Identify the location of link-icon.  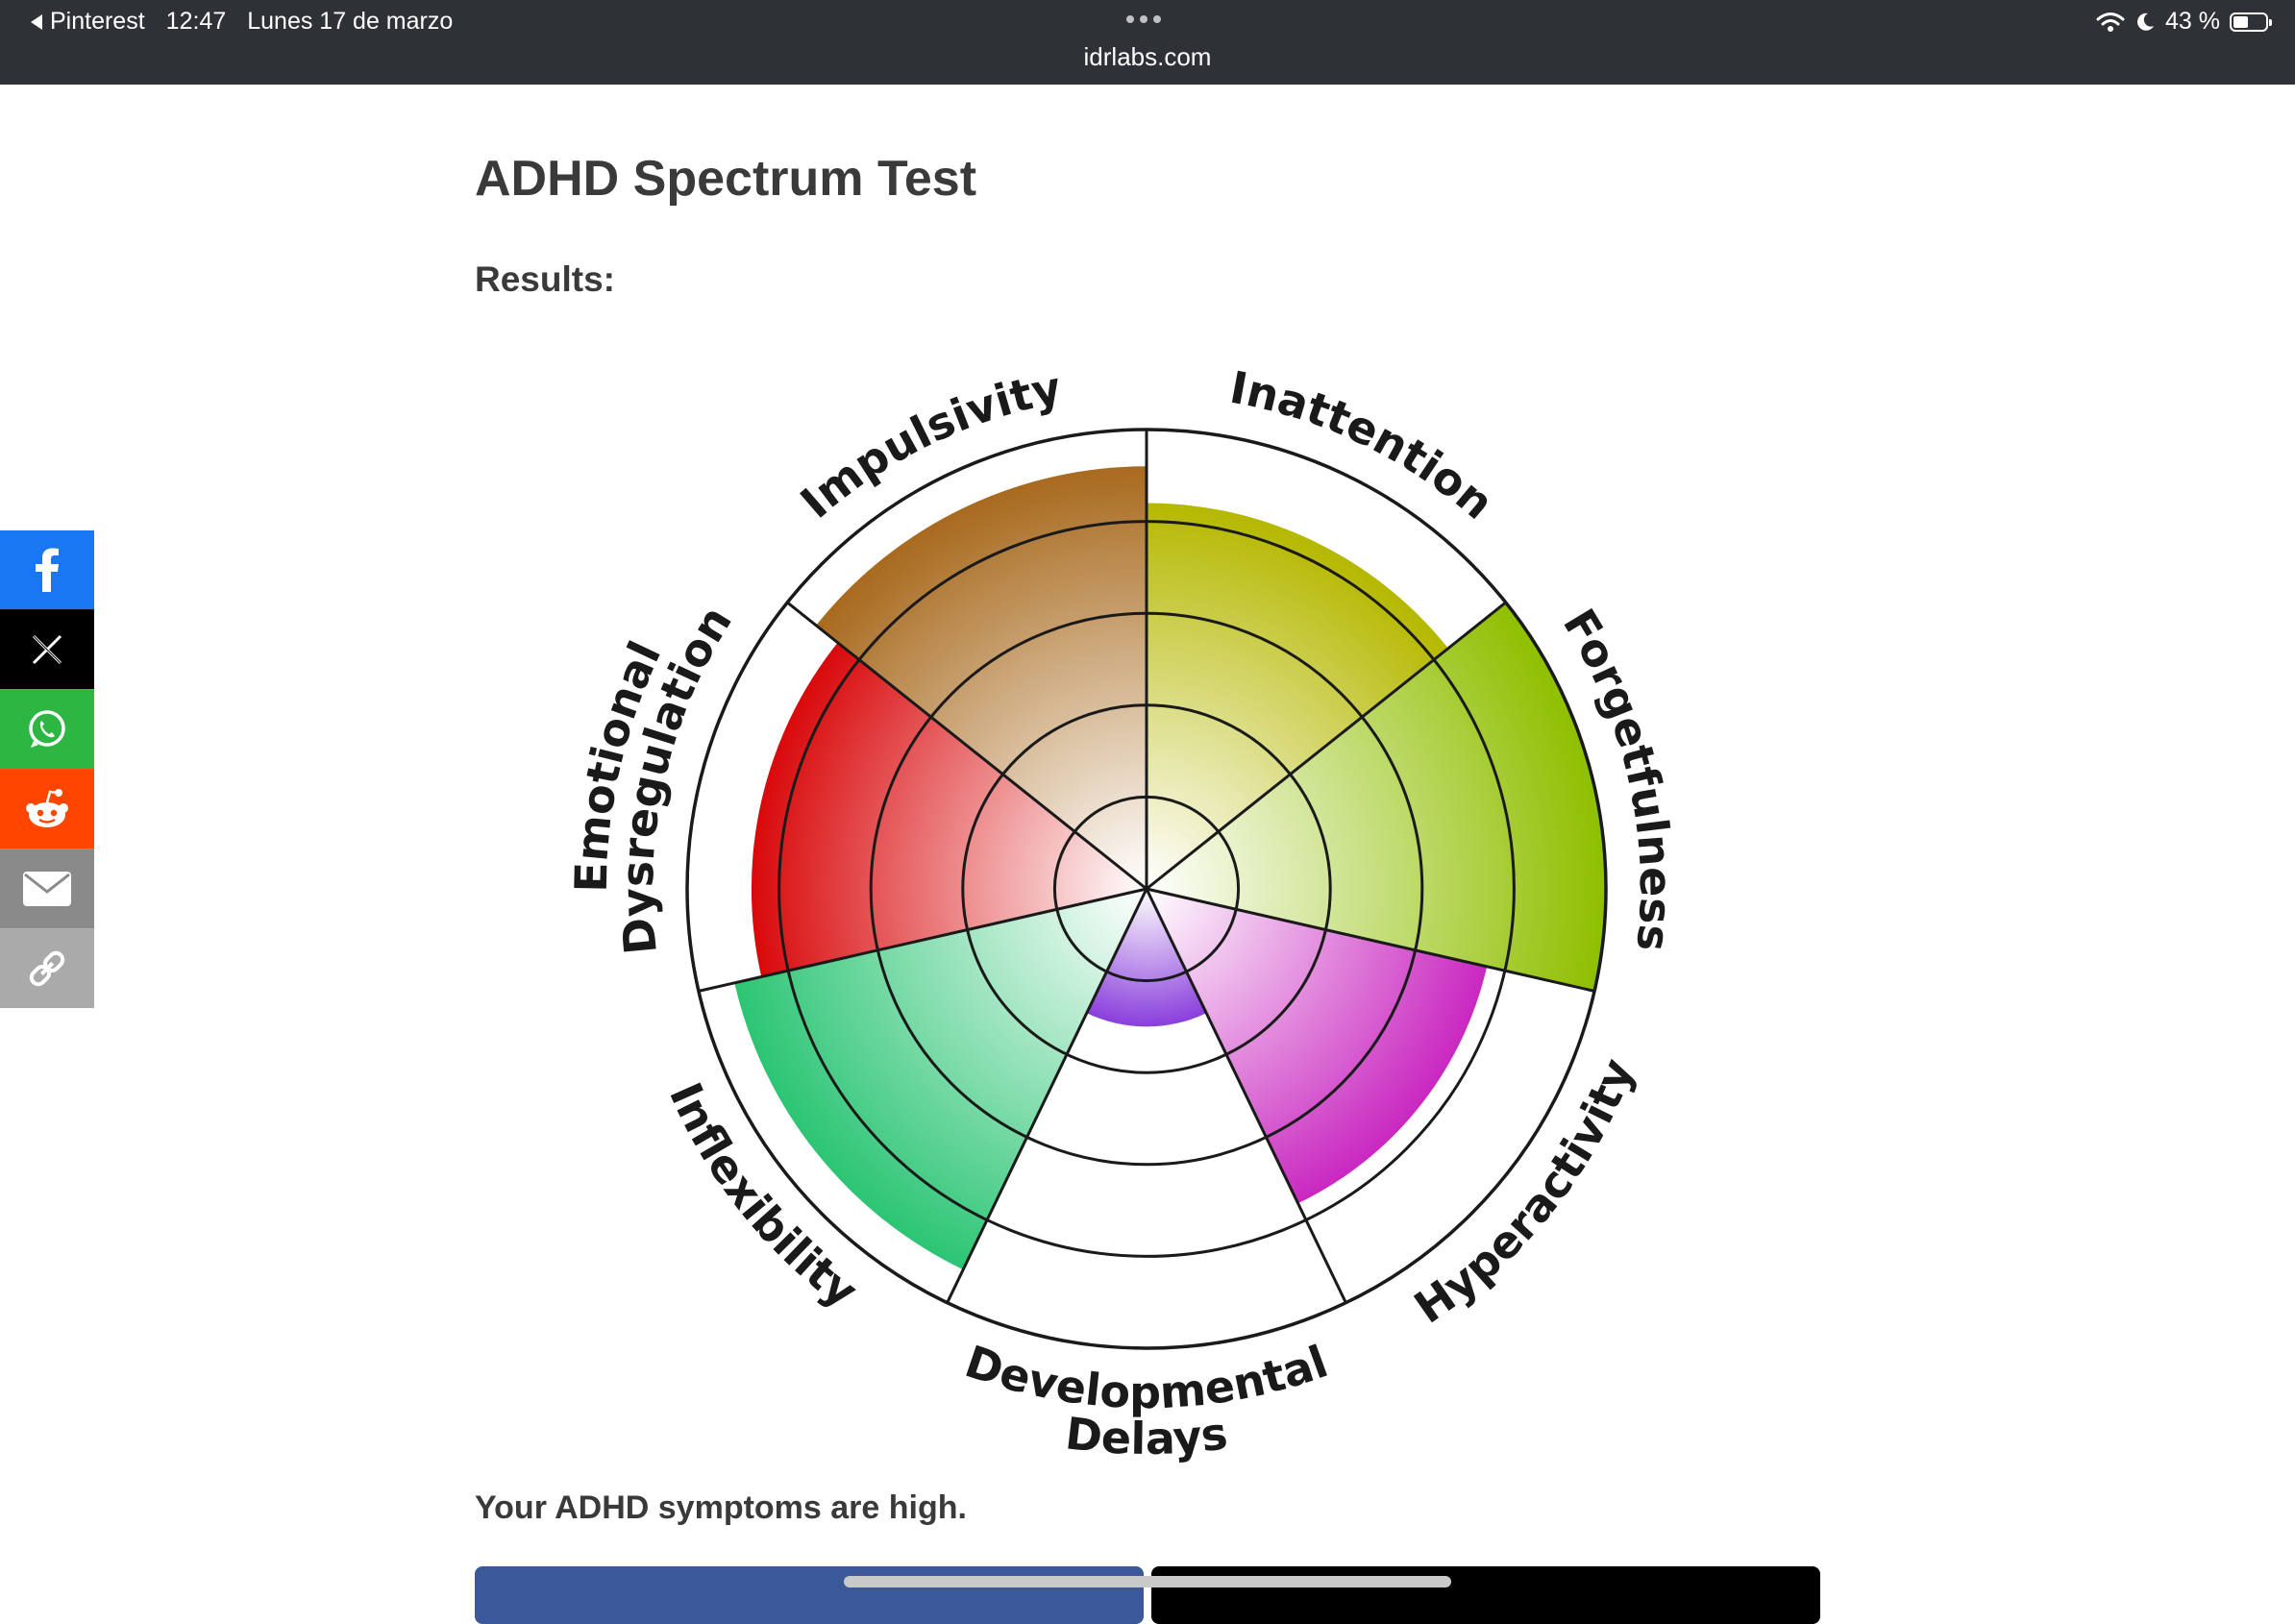
(47, 968).